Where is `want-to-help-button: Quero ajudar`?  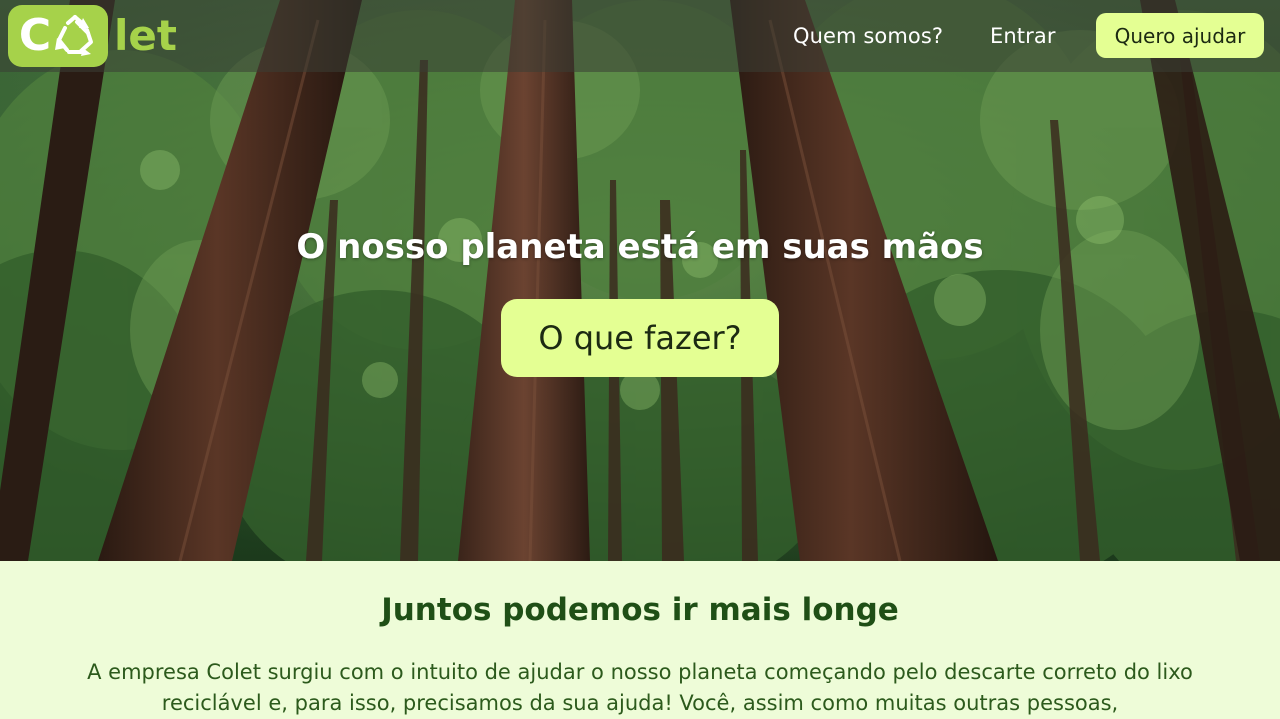 want-to-help-button: Quero ajudar is located at coordinates (1180, 35).